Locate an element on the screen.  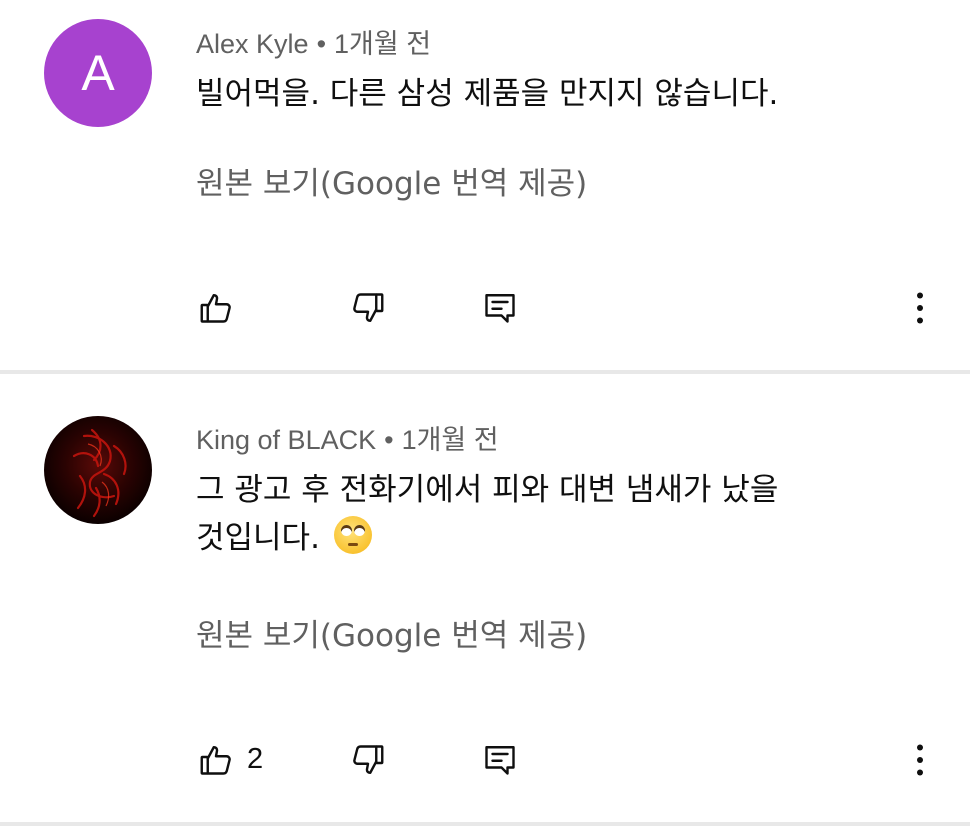
avatar: A is located at coordinates (98, 73).